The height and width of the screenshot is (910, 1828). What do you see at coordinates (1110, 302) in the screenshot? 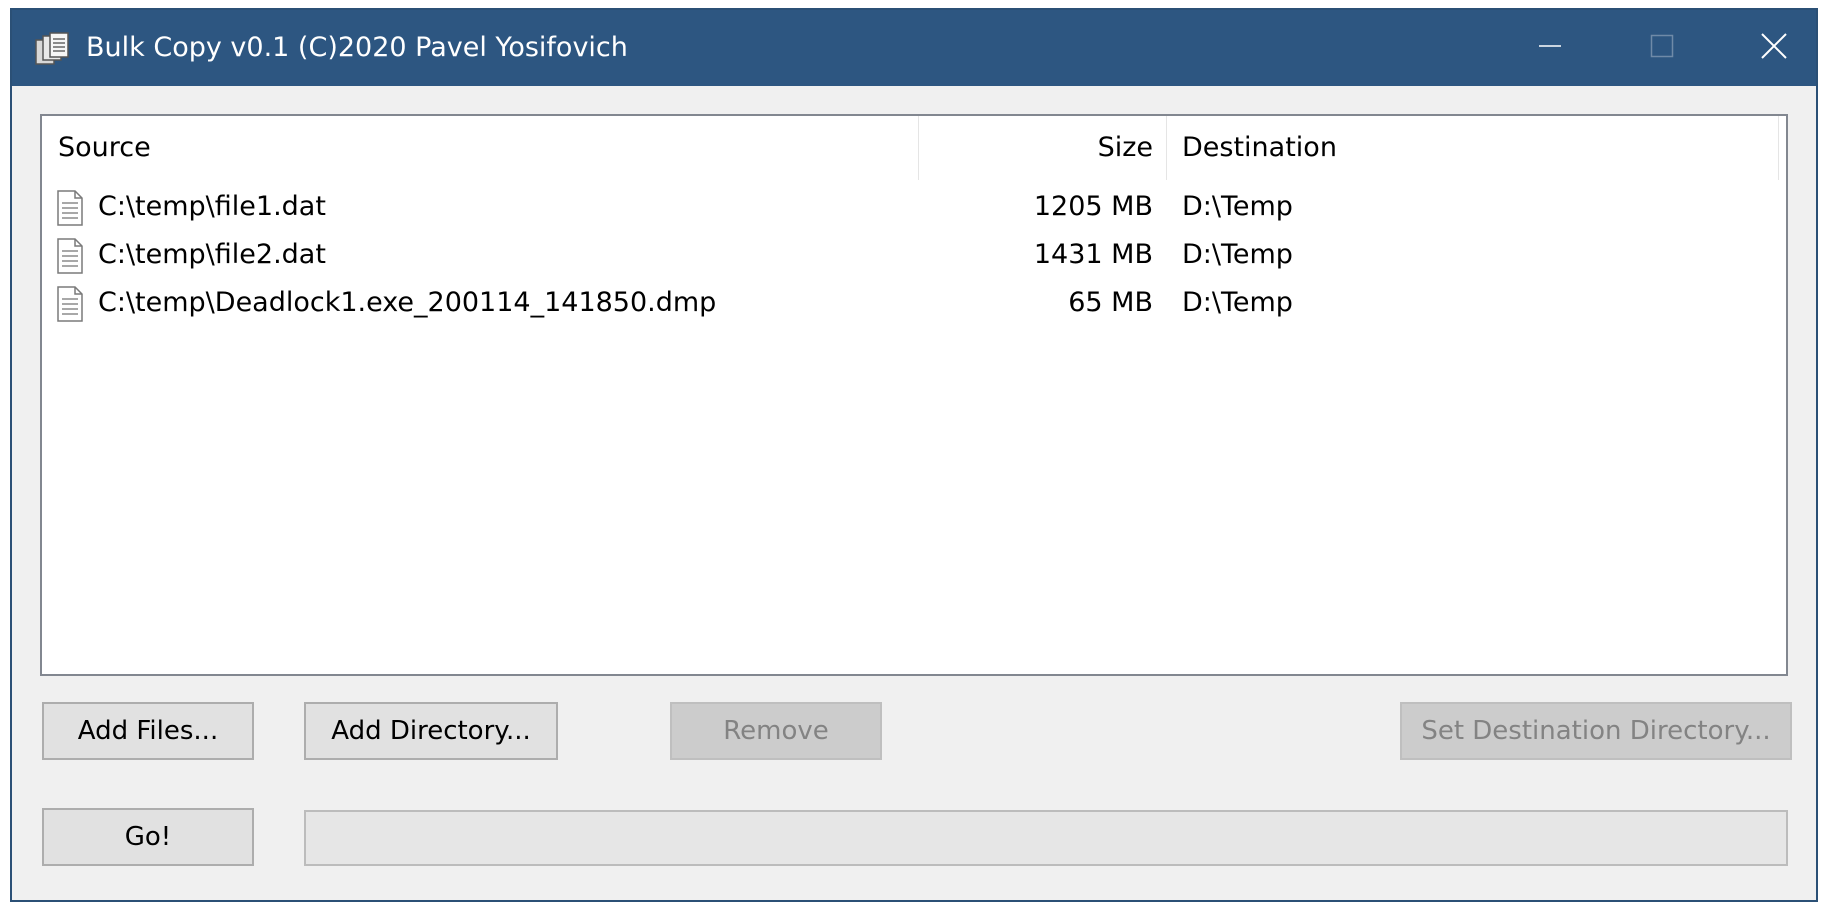
I see `size-cell: 65 MB` at bounding box center [1110, 302].